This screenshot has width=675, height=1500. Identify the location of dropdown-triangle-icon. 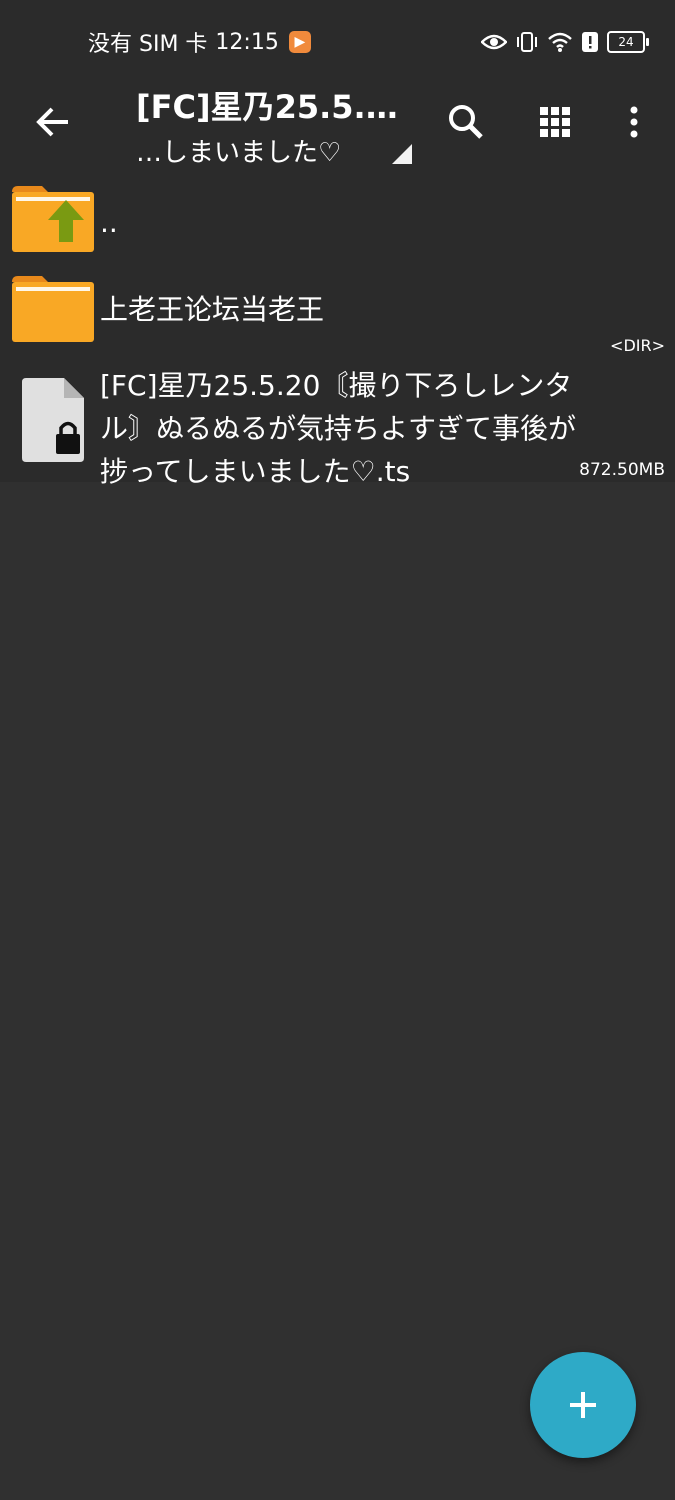
(402, 154).